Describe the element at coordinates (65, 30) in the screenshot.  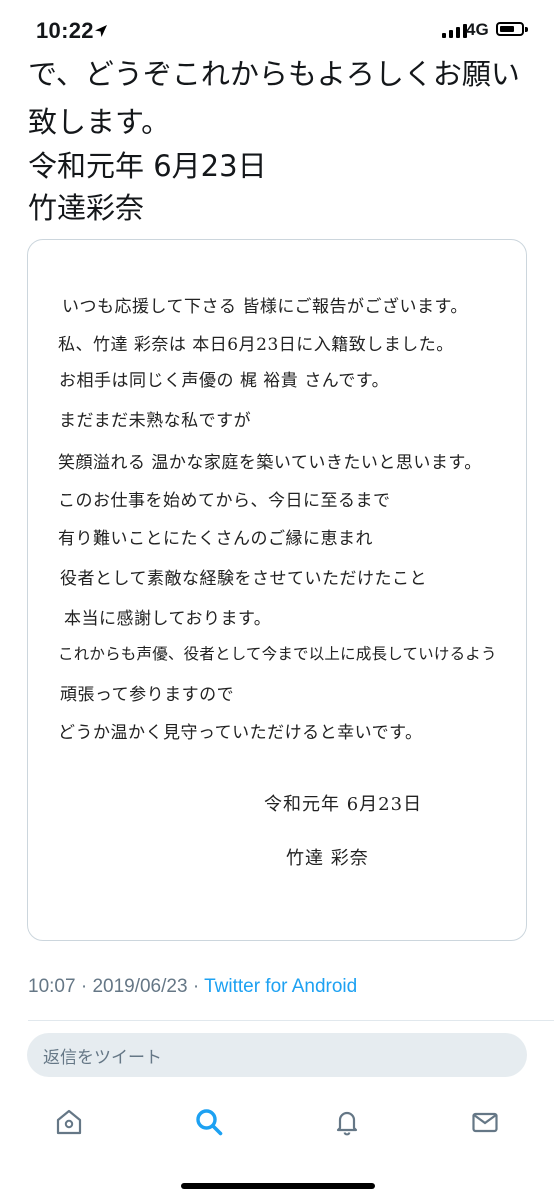
I see `status-time: 10:22` at that location.